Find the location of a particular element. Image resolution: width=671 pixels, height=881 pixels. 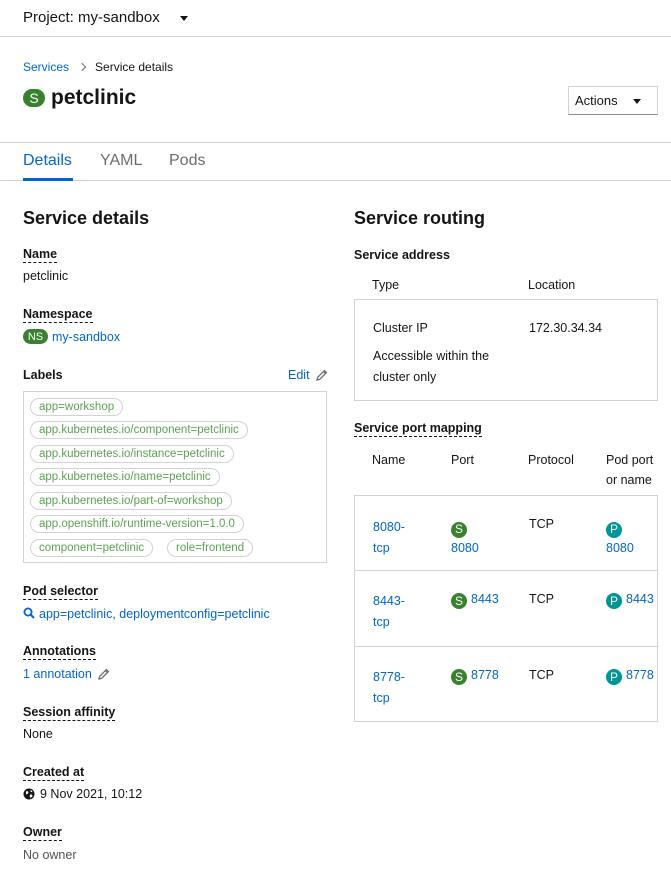

service-port: S 8080 is located at coordinates (465, 538).